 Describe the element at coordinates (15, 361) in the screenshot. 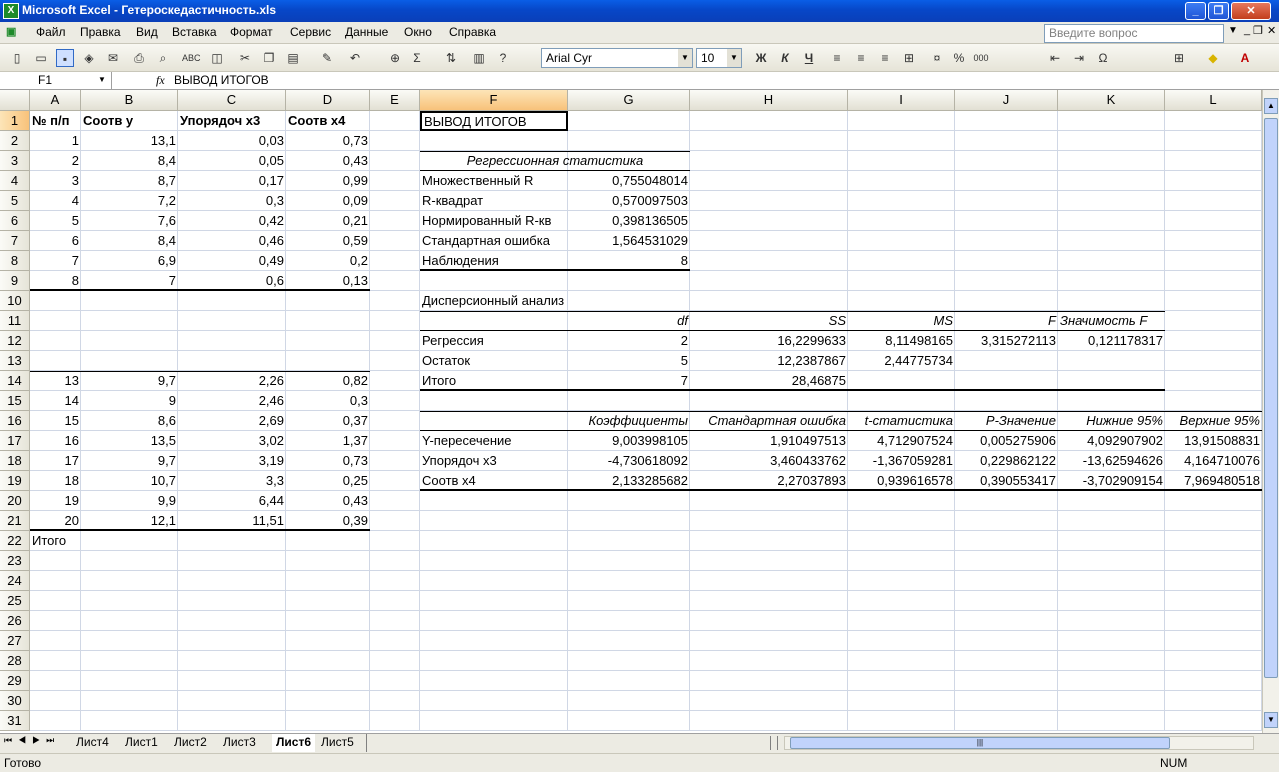

I see `row-header-13: 13` at that location.